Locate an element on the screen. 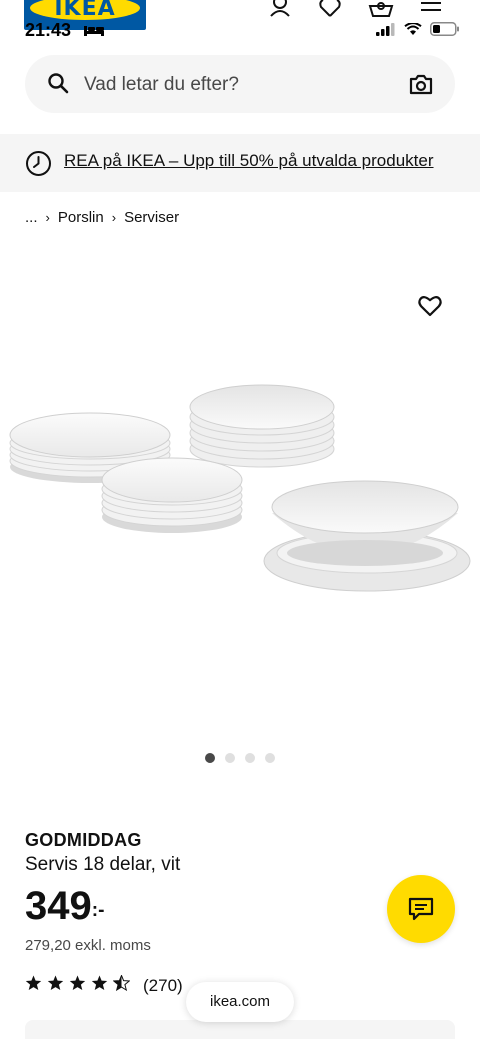 The width and height of the screenshot is (480, 1039). status-indicators is located at coordinates (418, 31).